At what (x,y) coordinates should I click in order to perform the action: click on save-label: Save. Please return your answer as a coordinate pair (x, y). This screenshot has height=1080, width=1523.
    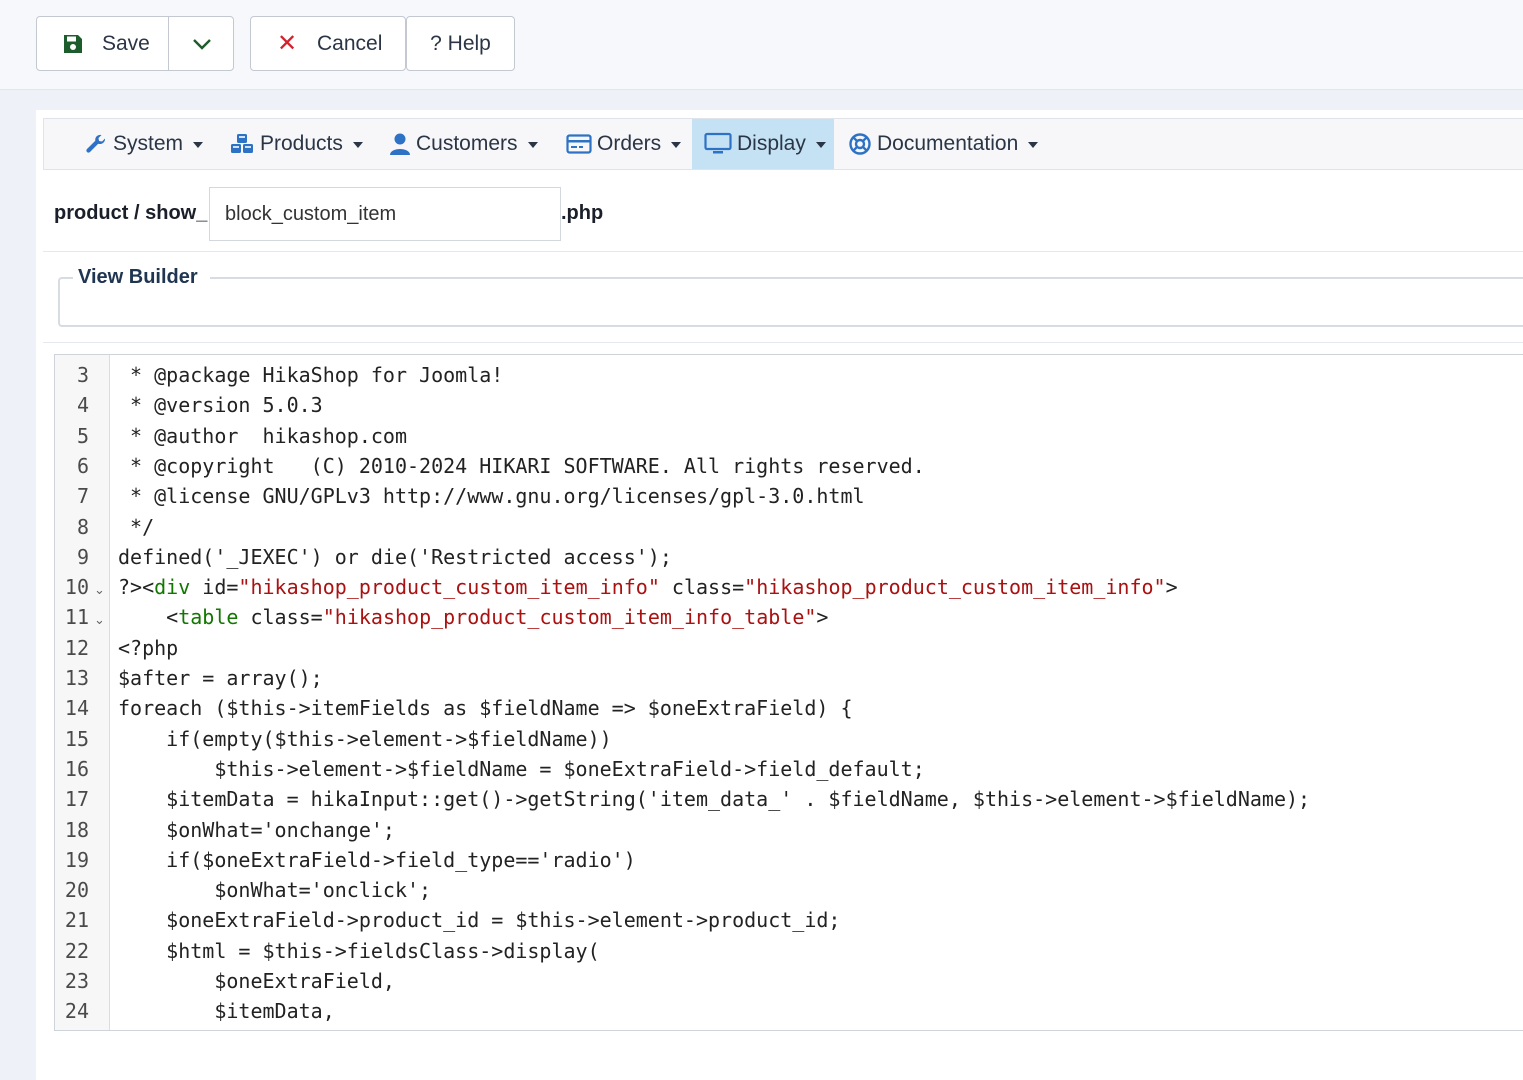
    Looking at the image, I should click on (126, 43).